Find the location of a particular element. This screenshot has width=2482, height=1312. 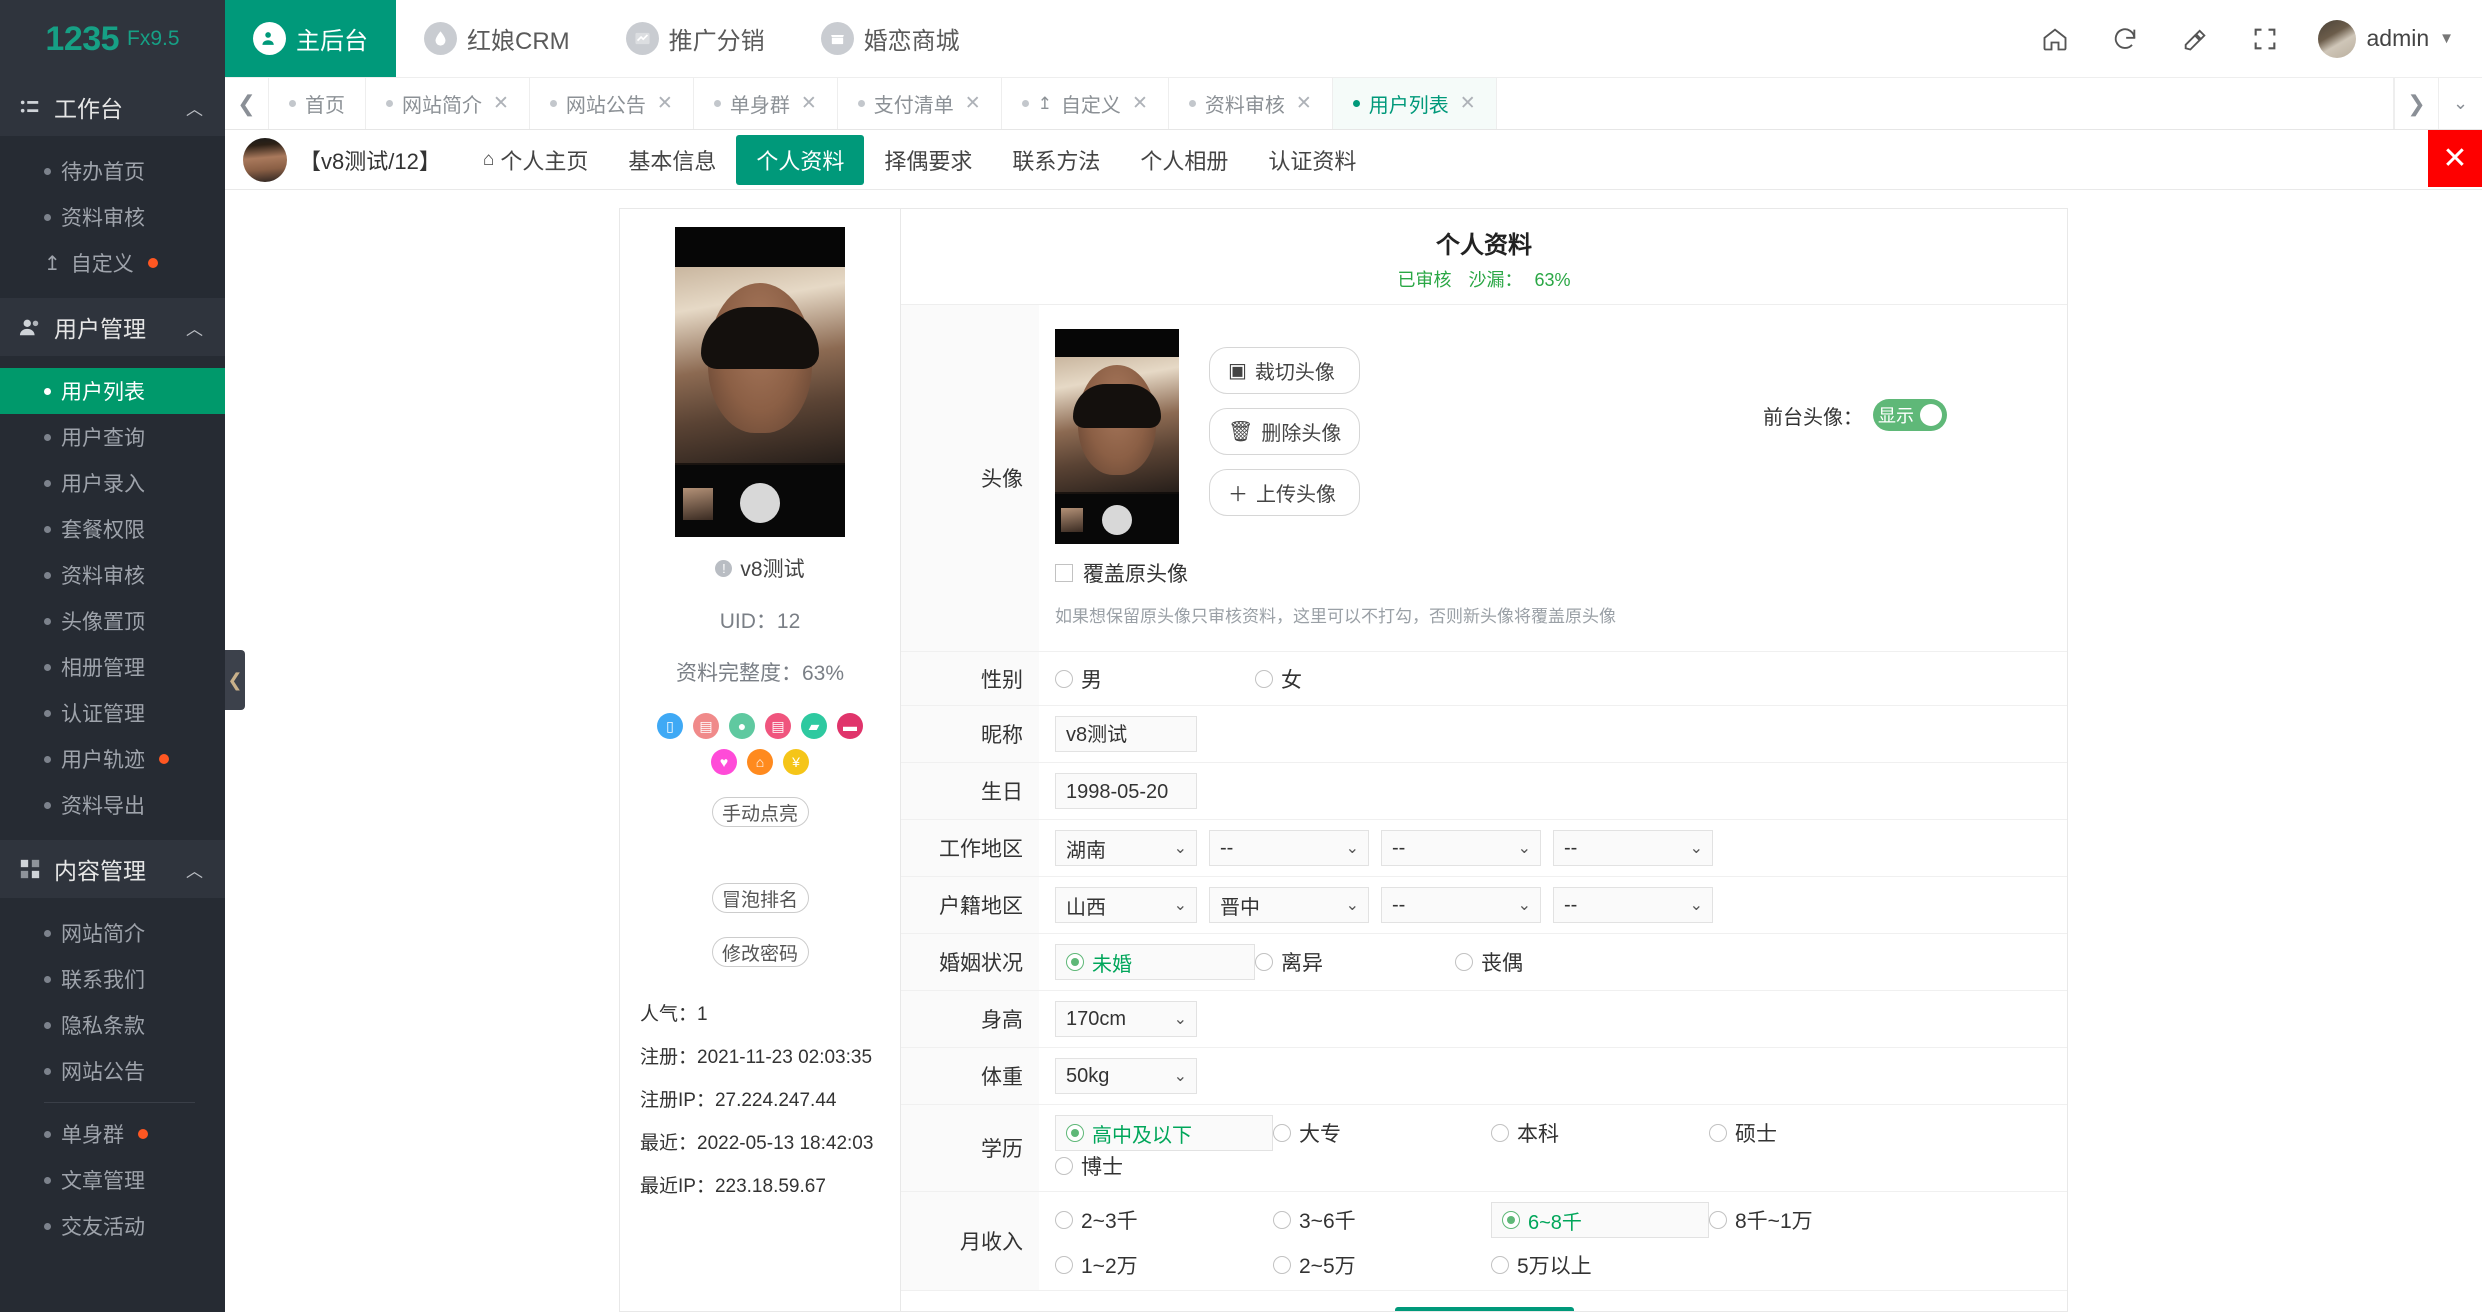

app-tab-推广分销: 推广分销 is located at coordinates (695, 38).